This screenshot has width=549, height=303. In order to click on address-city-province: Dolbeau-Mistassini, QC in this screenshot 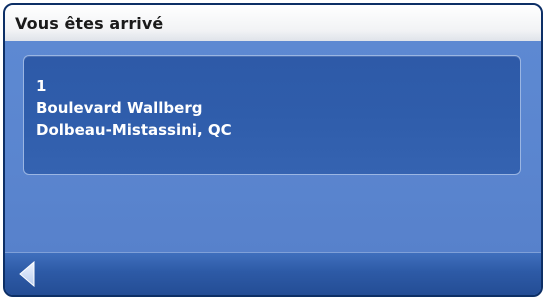, I will do `click(134, 130)`.